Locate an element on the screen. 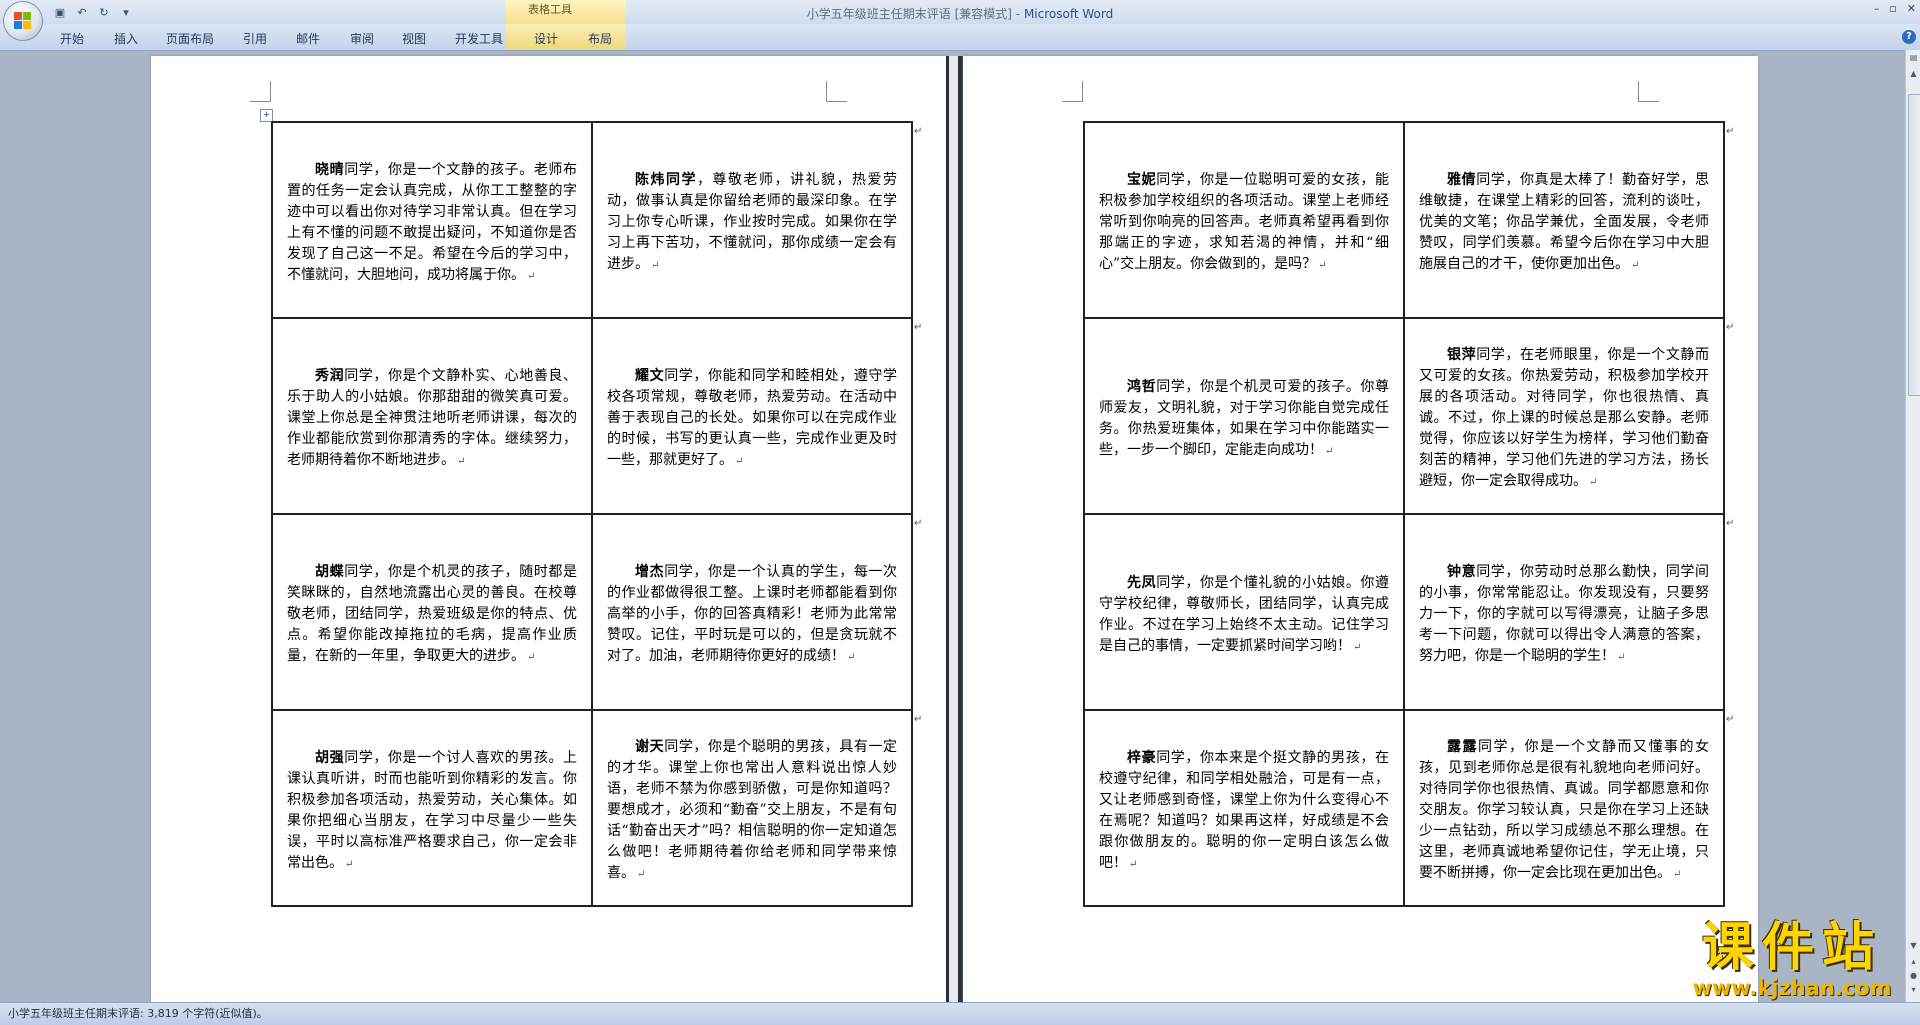 The width and height of the screenshot is (1920, 1025). scroll-up-icon: ▲ is located at coordinates (1913, 73).